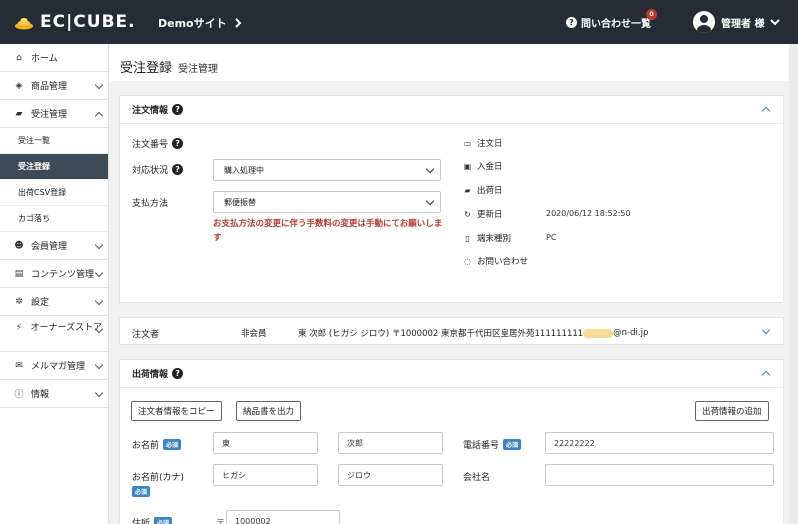  What do you see at coordinates (176, 411) in the screenshot?
I see `copy-customer-button: 注文者情報をコピー` at bounding box center [176, 411].